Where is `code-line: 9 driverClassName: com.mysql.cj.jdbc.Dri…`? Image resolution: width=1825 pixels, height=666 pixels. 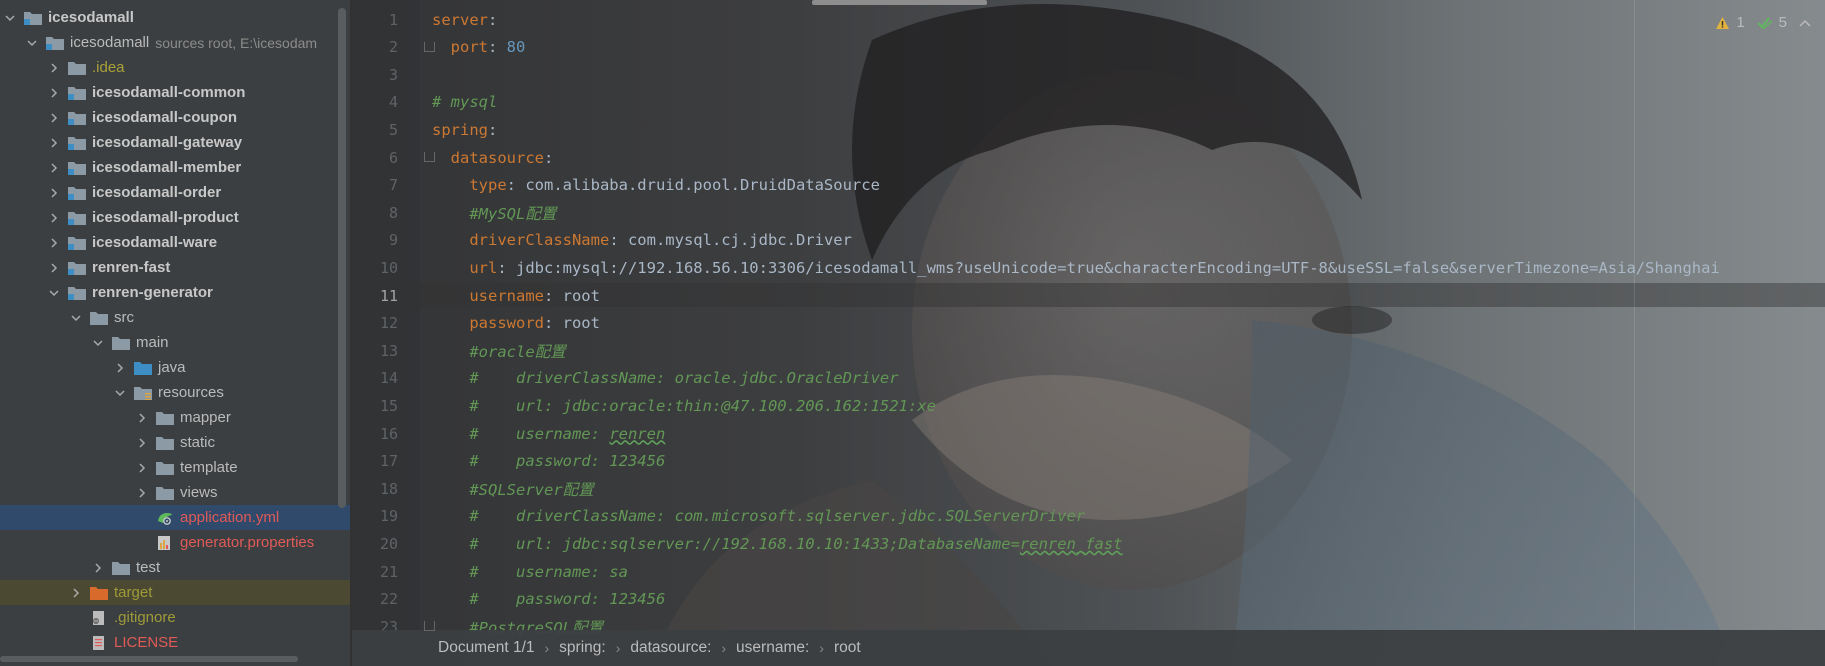
code-line: 9 driverClassName: com.mysql.cj.jdbc.Dri… is located at coordinates (1088, 240).